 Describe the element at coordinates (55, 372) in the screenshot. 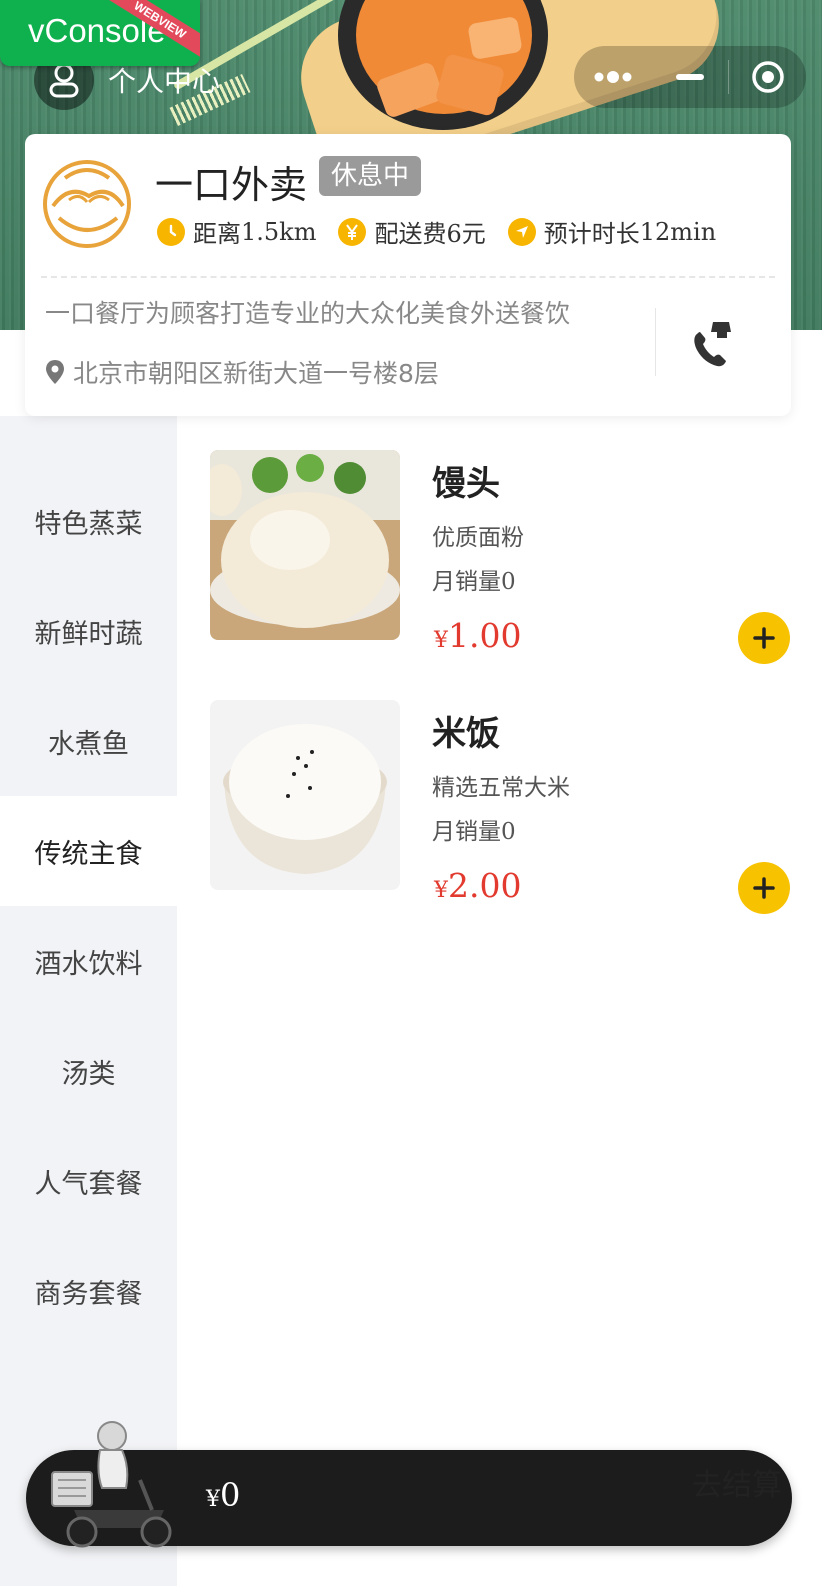

I see `location-pin-icon` at that location.